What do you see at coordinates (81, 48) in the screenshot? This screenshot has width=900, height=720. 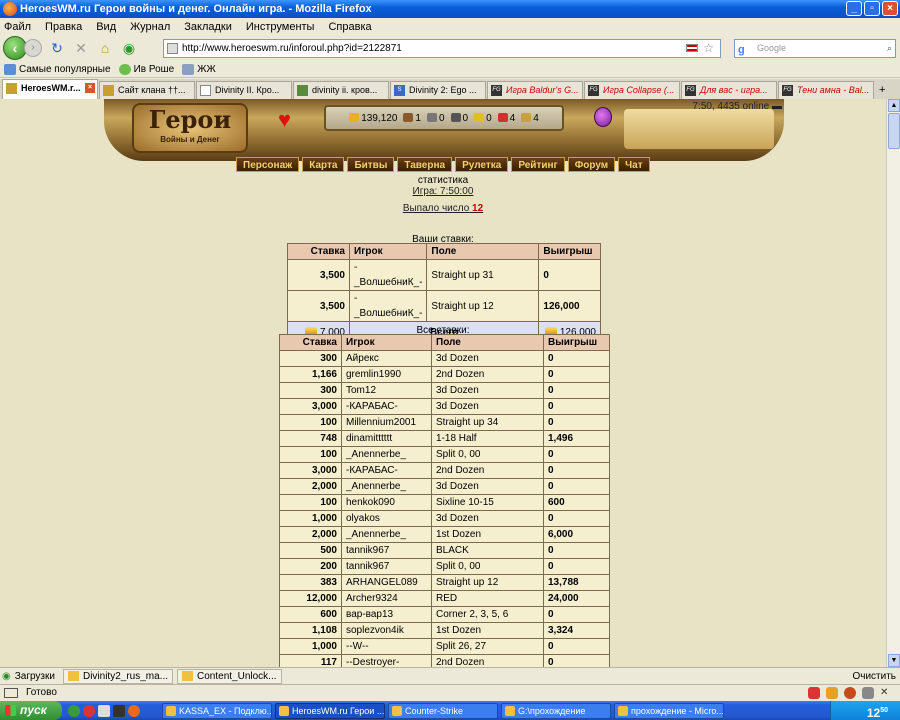 I see `stop-icon: ✕` at bounding box center [81, 48].